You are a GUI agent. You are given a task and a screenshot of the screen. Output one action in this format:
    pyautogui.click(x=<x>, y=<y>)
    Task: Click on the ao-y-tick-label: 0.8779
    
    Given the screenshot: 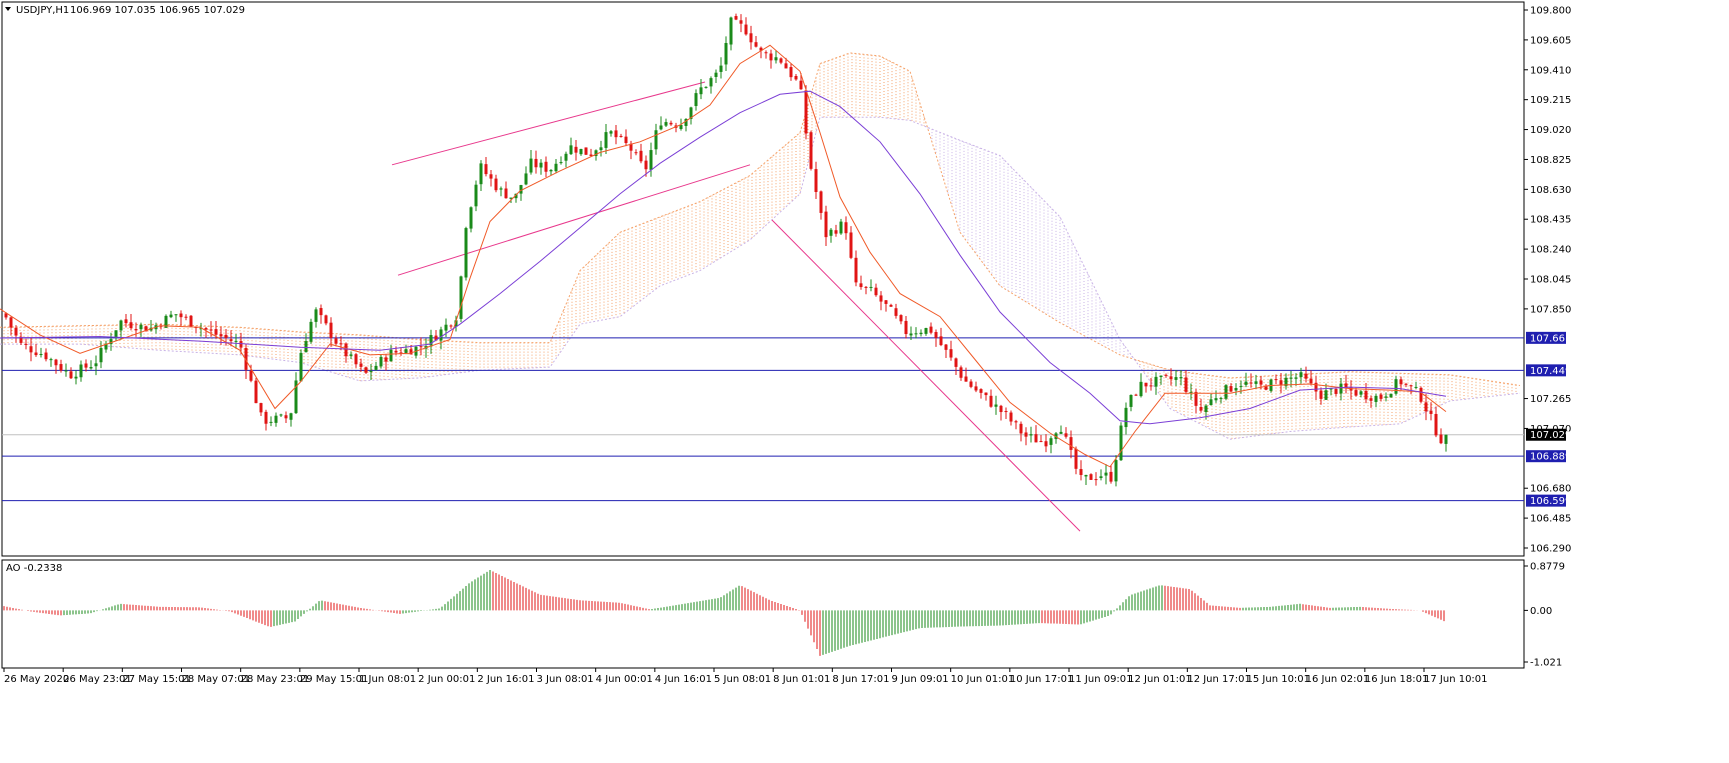 What is the action you would take?
    pyautogui.click(x=1547, y=567)
    